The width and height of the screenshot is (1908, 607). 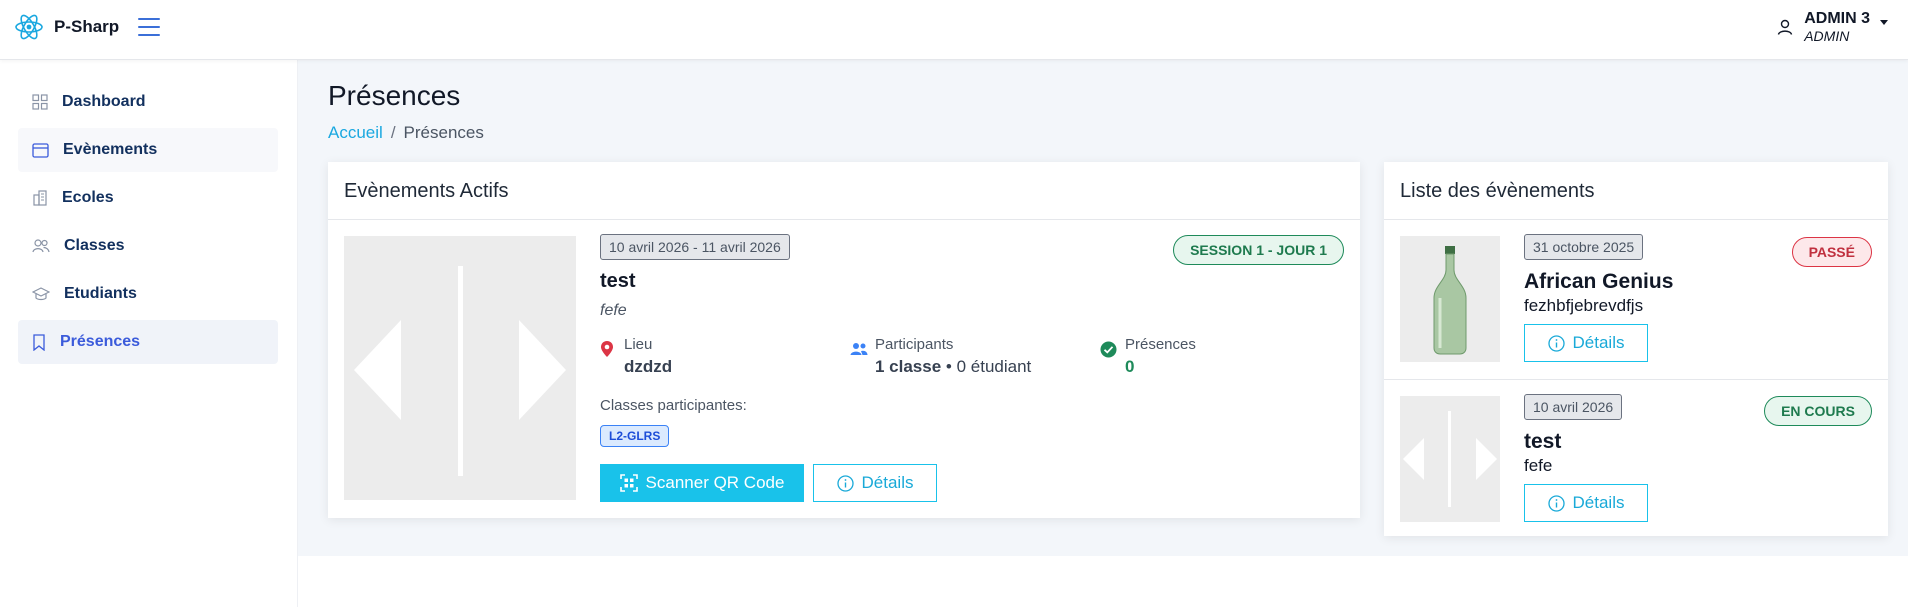 I want to click on session-badge: SESSION 1 - JOUR 1, so click(x=1258, y=250).